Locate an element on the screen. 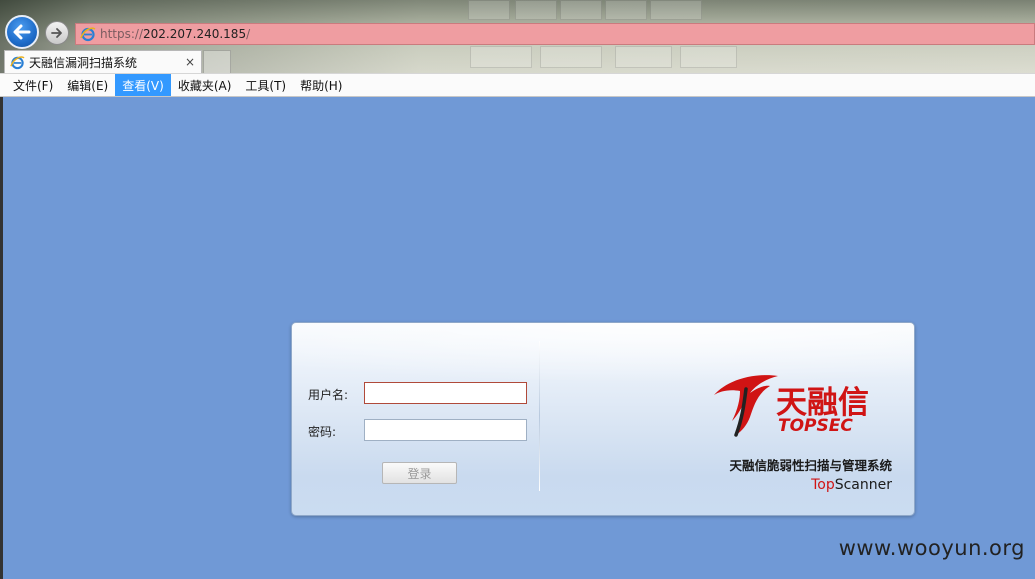 The width and height of the screenshot is (1035, 579). menu-edit: 编辑(E) is located at coordinates (87, 85).